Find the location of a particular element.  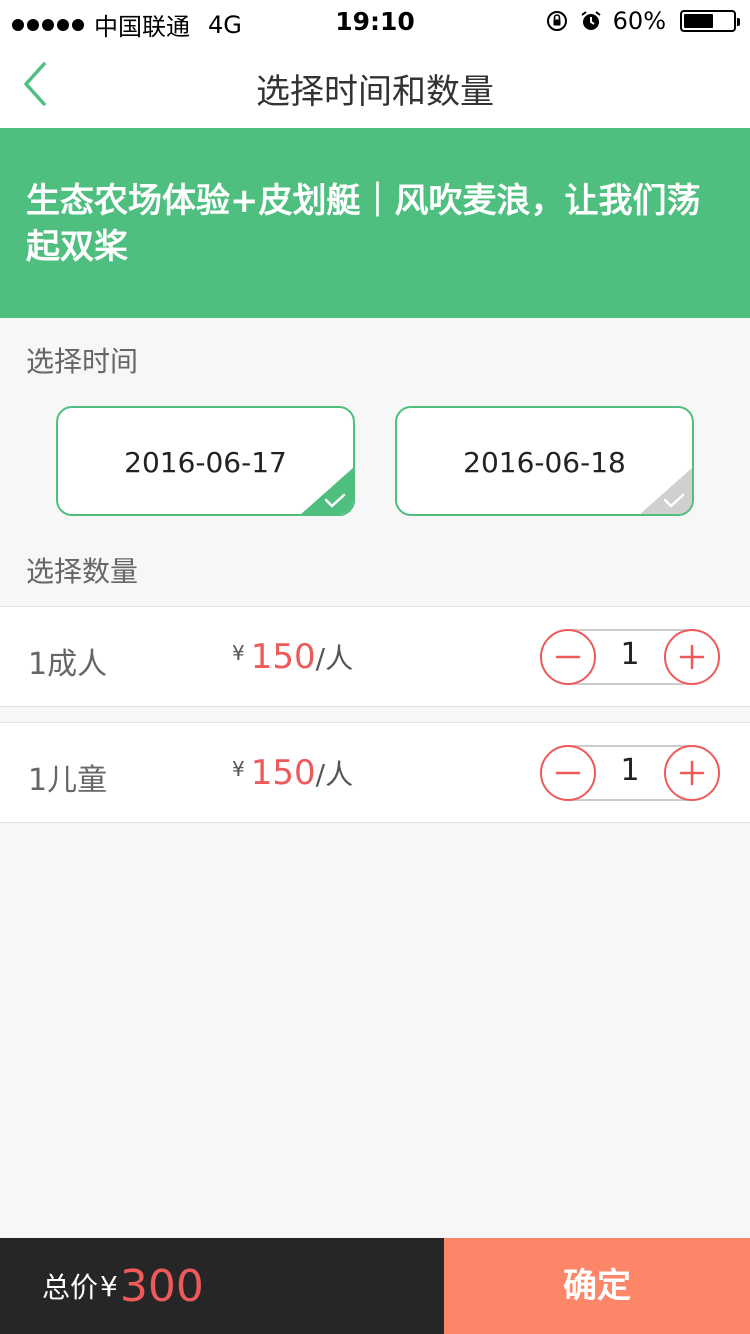

activity-banner: 生态农场体验+皮划艇｜风吹麦浪，让我们荡起双桨 is located at coordinates (375, 223).